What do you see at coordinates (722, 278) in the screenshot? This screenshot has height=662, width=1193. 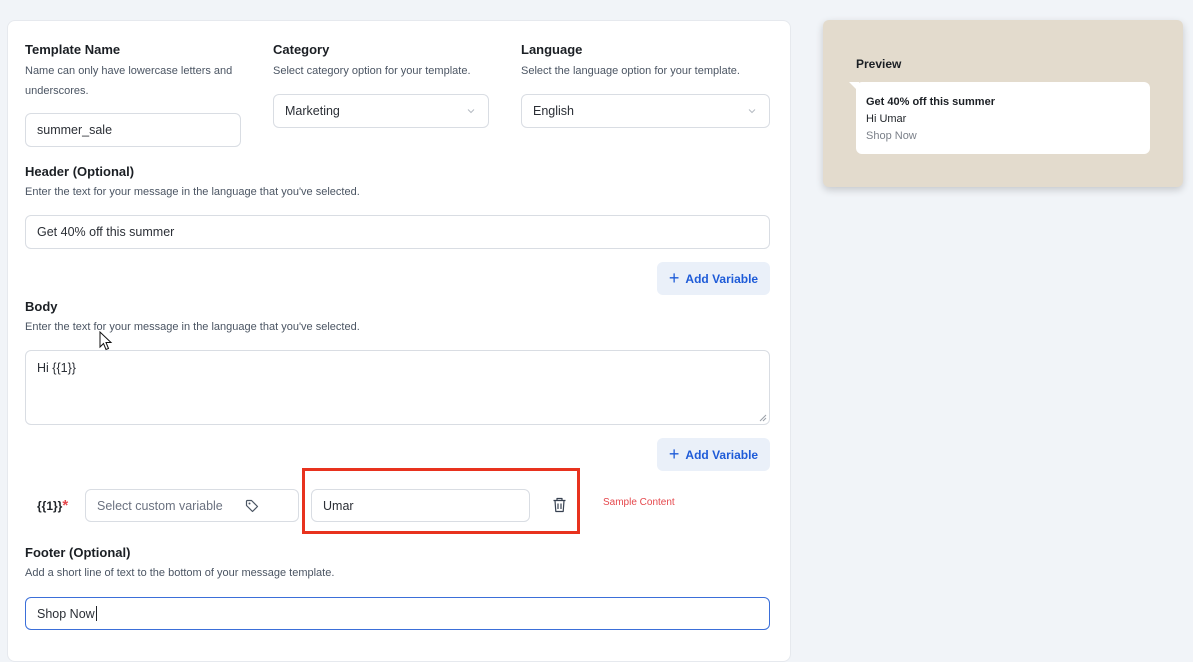 I see `header-add-variable-label: Add Variable` at bounding box center [722, 278].